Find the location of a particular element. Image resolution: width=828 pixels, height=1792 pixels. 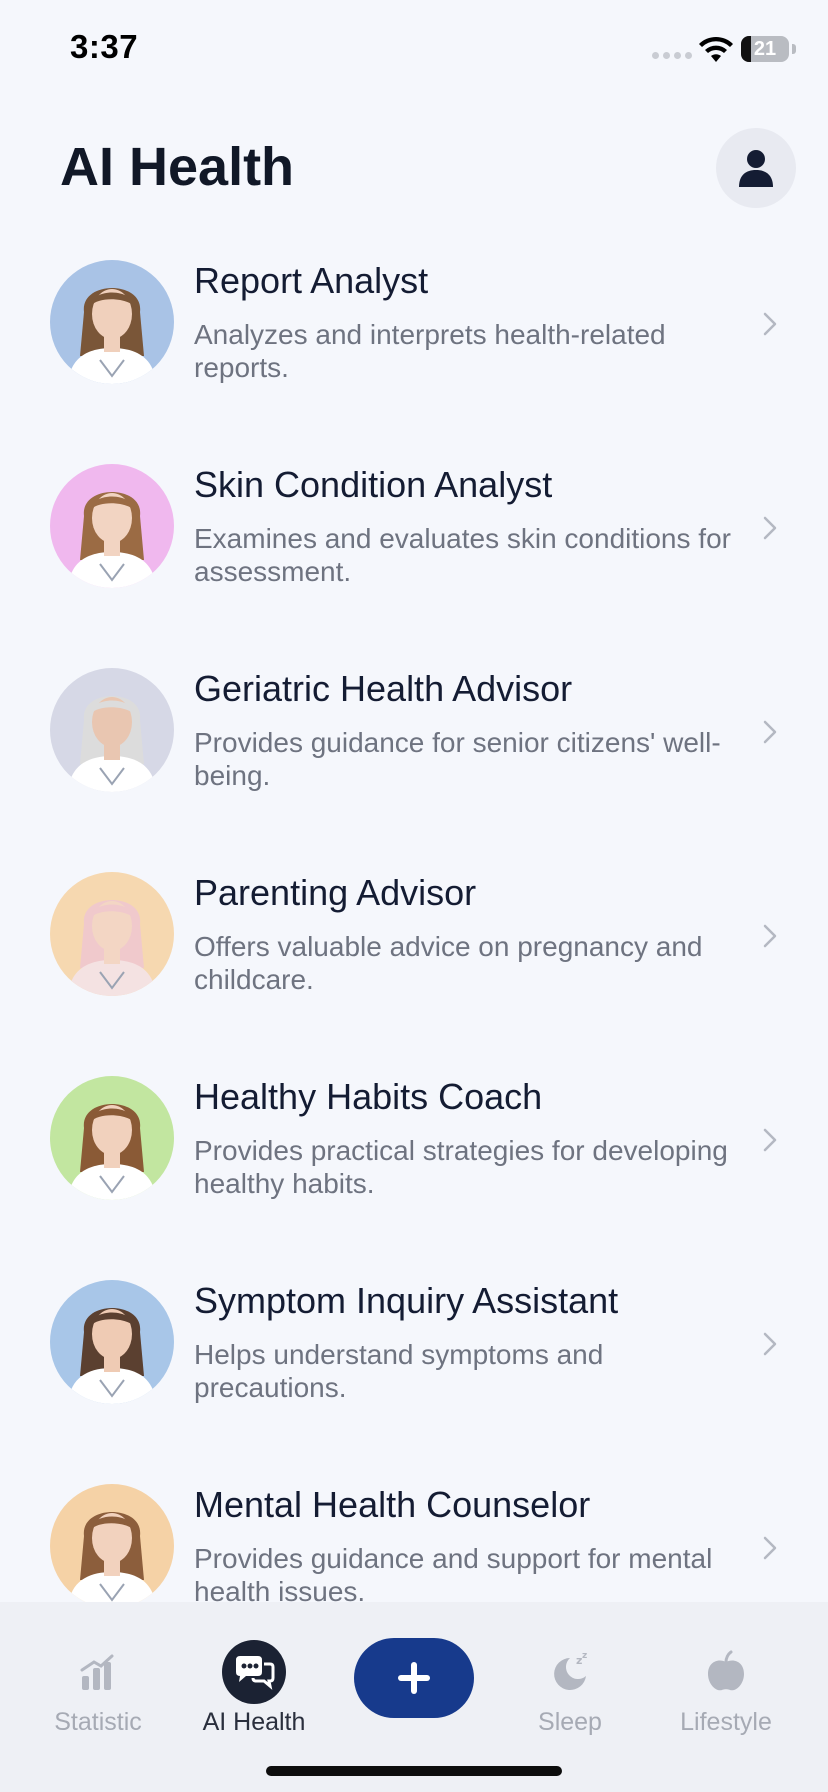

tab-label: AI Health is located at coordinates (254, 1722).